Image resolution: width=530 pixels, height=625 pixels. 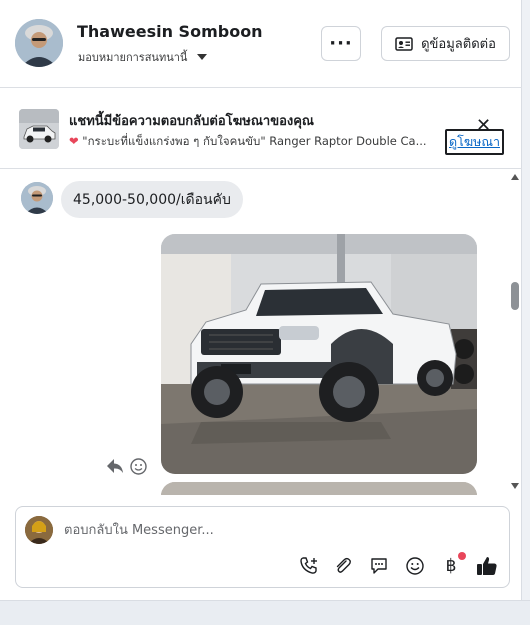 I want to click on notification-dot, so click(x=462, y=556).